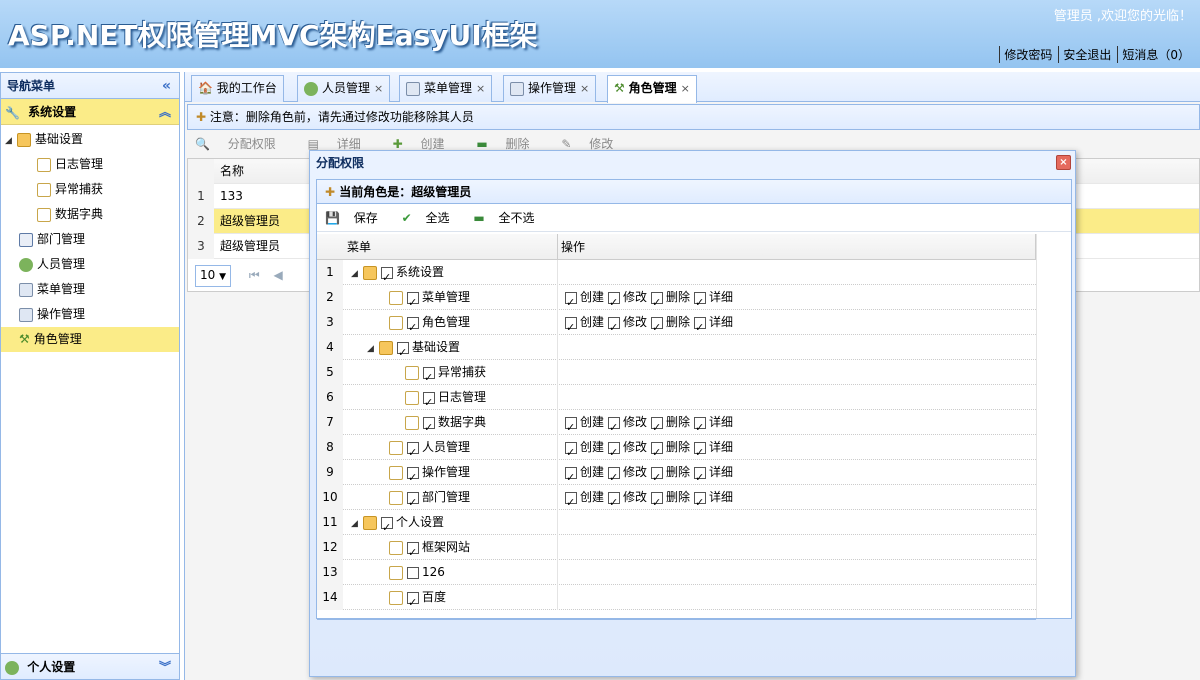  Describe the element at coordinates (213, 276) in the screenshot. I see `page-size-select: 10 ▼` at that location.